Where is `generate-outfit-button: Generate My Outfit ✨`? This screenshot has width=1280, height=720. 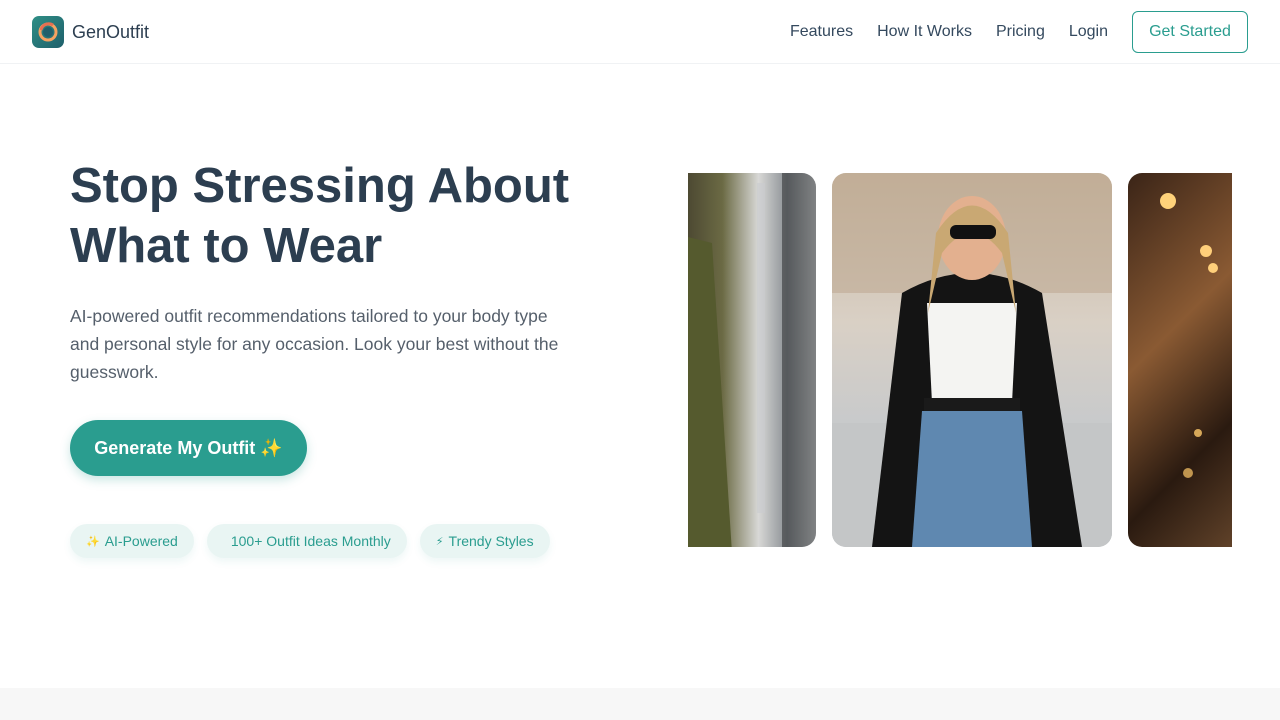 generate-outfit-button: Generate My Outfit ✨ is located at coordinates (188, 448).